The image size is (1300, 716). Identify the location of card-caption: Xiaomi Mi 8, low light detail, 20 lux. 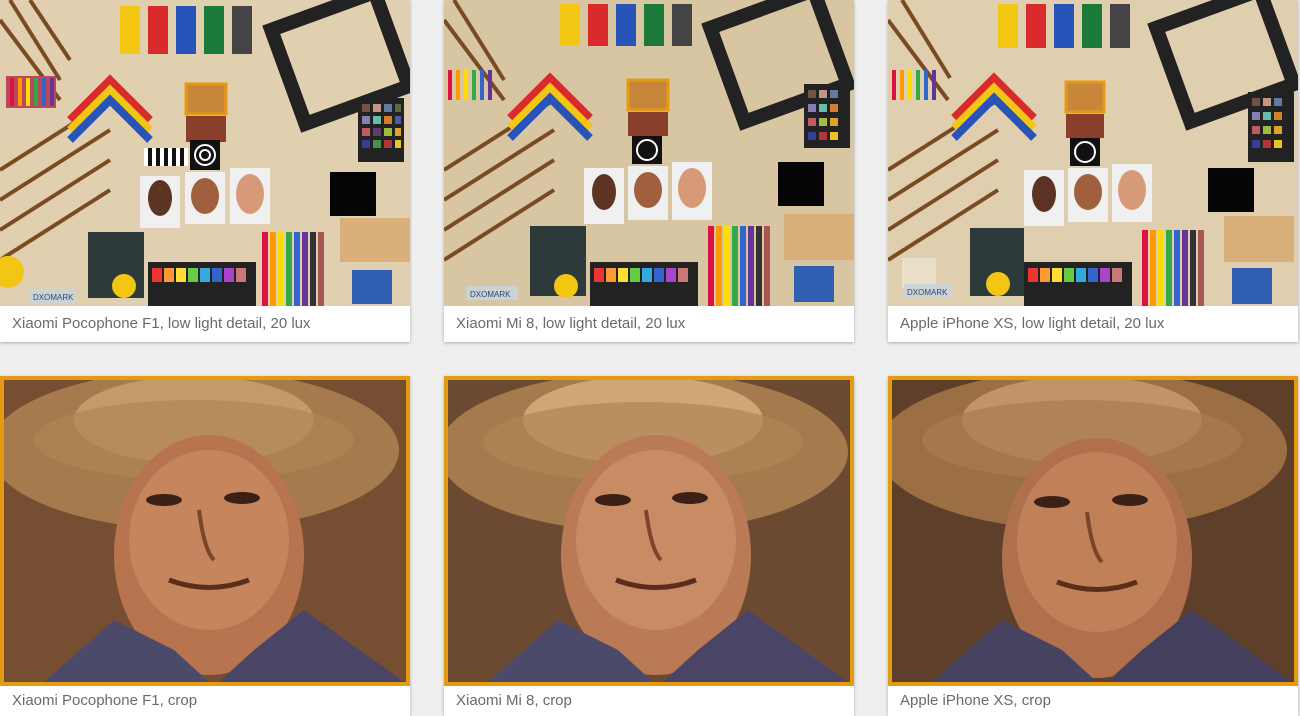
(571, 323).